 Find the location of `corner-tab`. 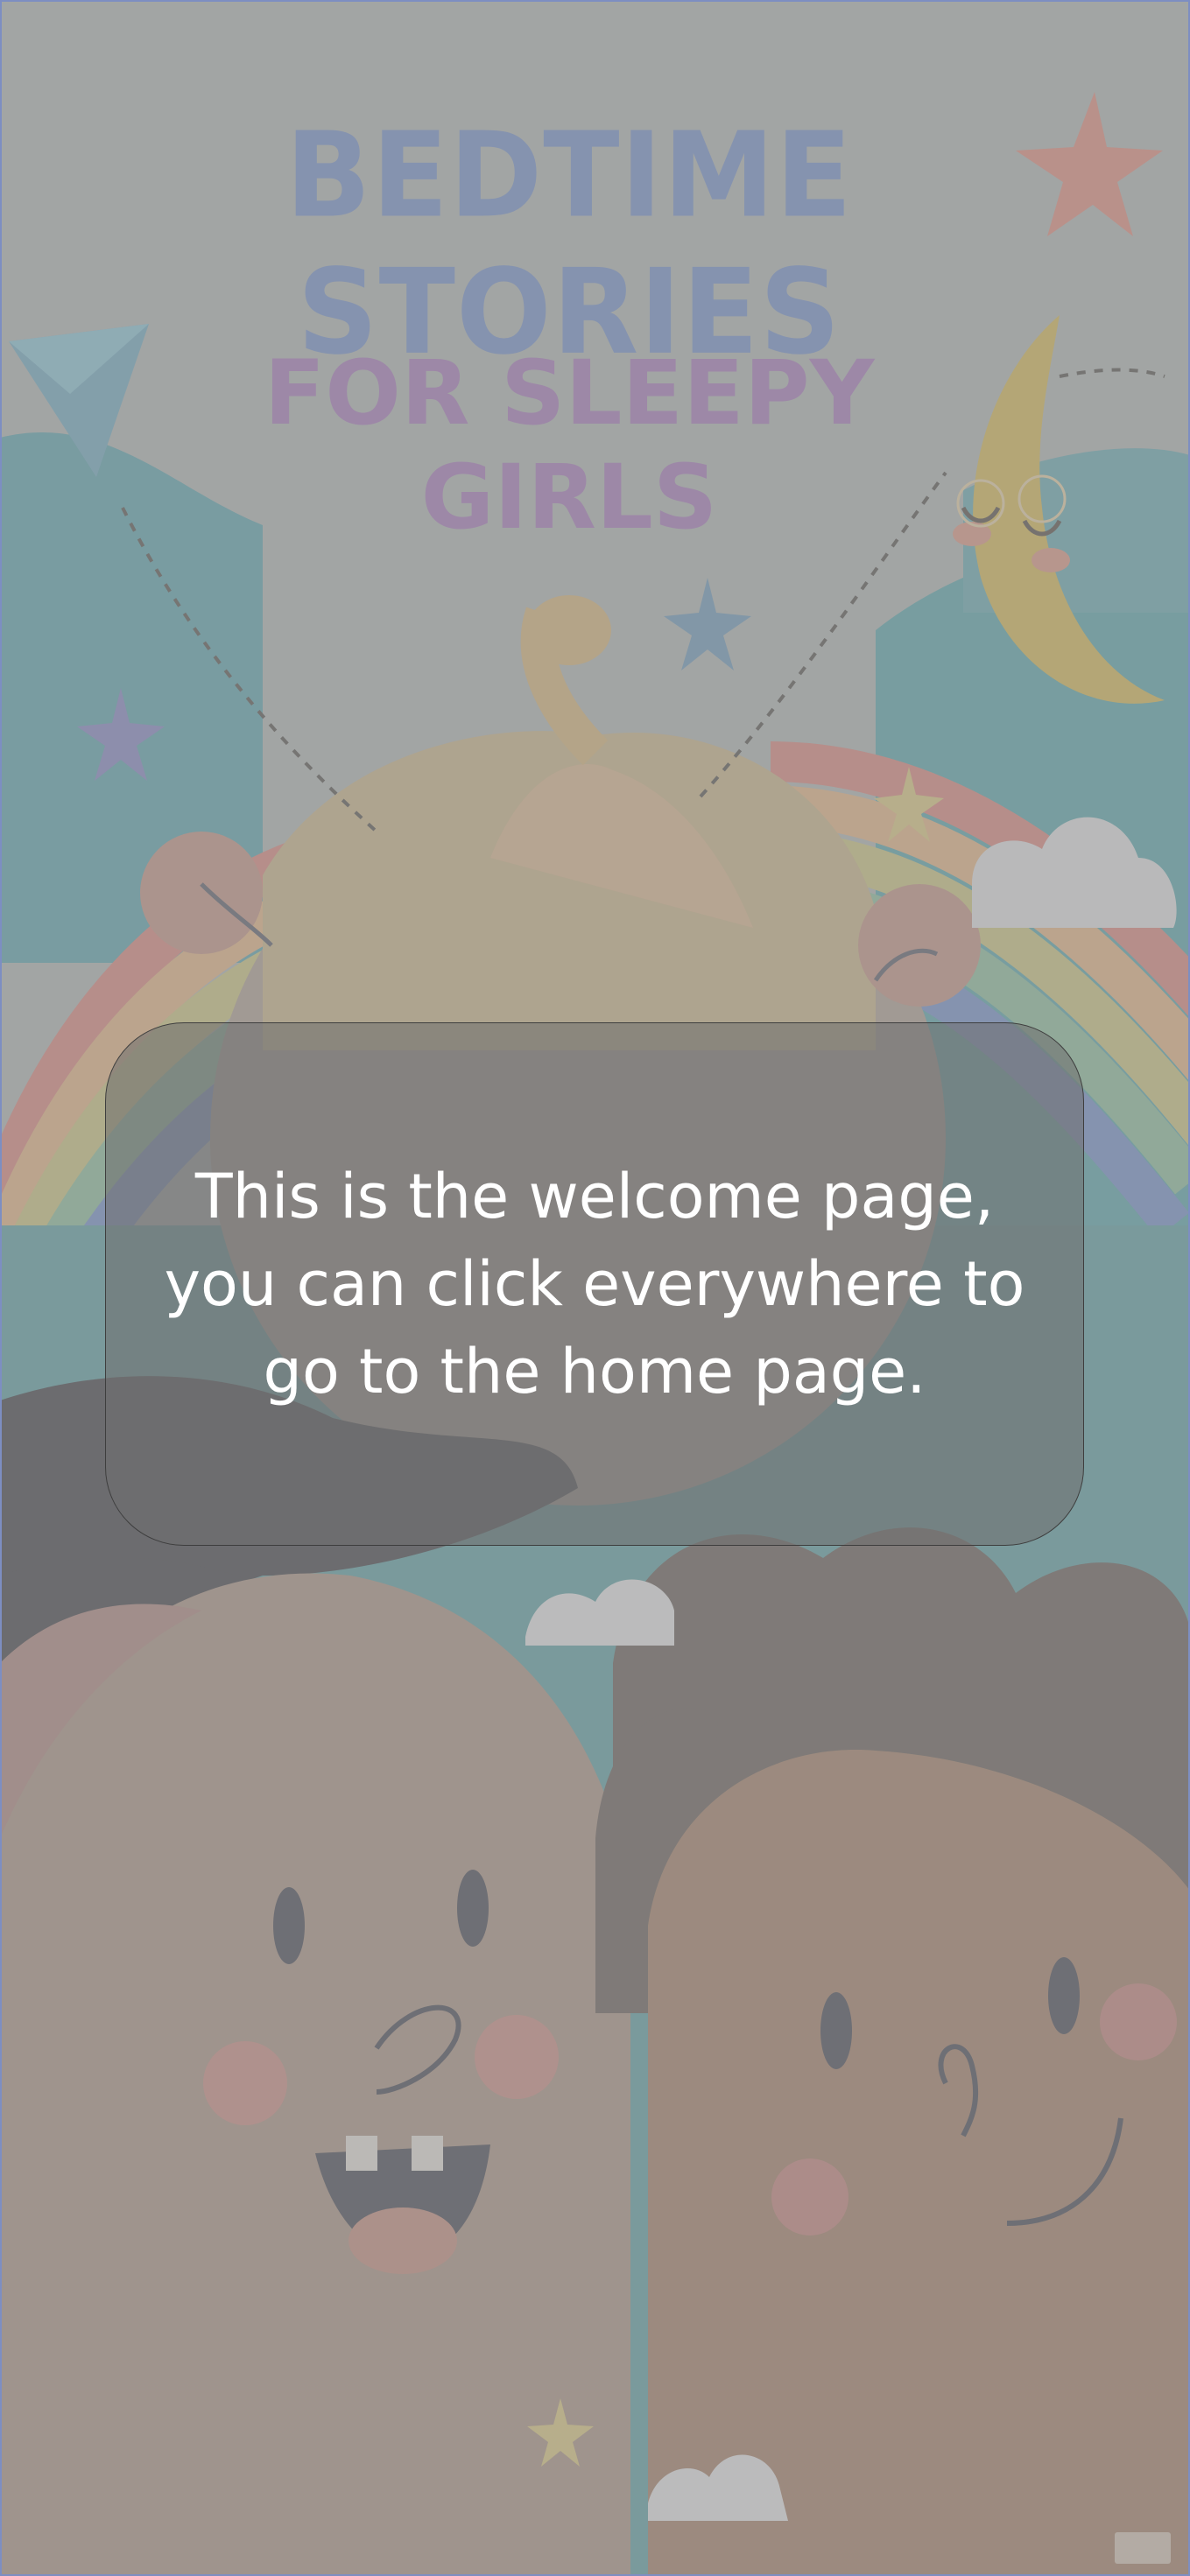

corner-tab is located at coordinates (1143, 2548).